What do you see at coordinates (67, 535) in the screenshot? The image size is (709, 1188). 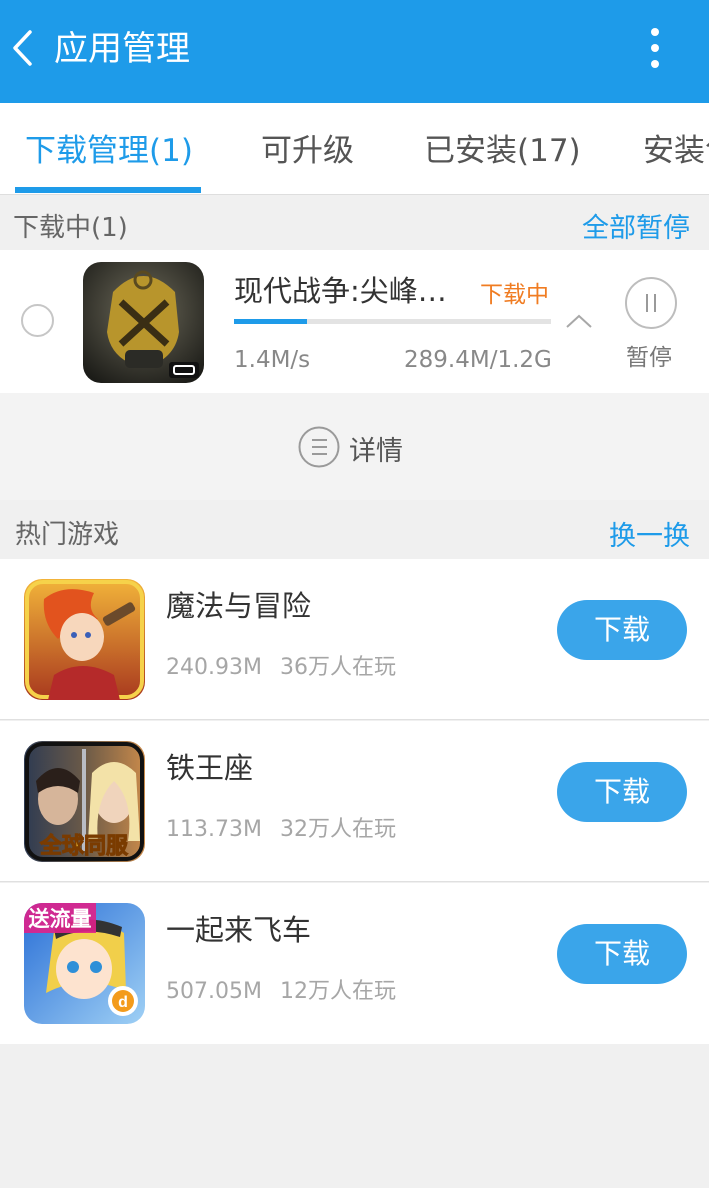 I see `hot-games-section-title: 热门游戏` at bounding box center [67, 535].